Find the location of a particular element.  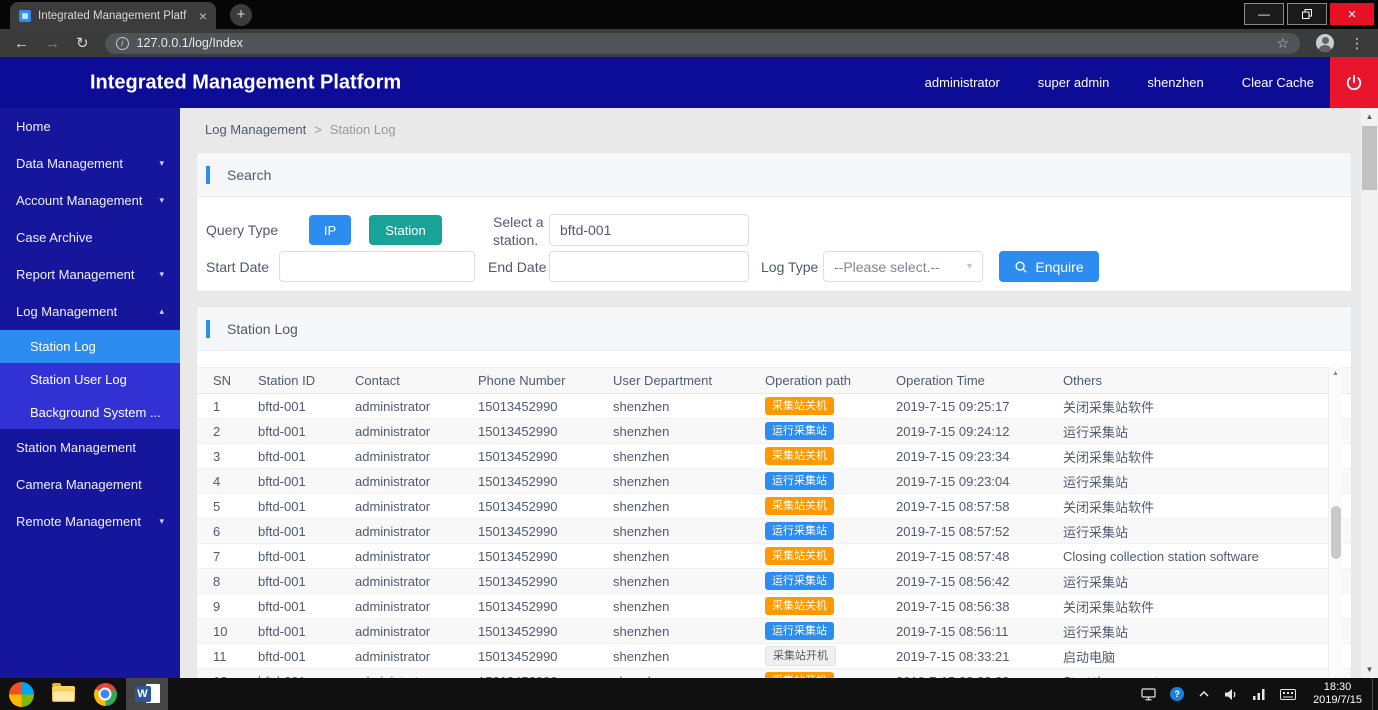

monitor-icon is located at coordinates (1148, 693).